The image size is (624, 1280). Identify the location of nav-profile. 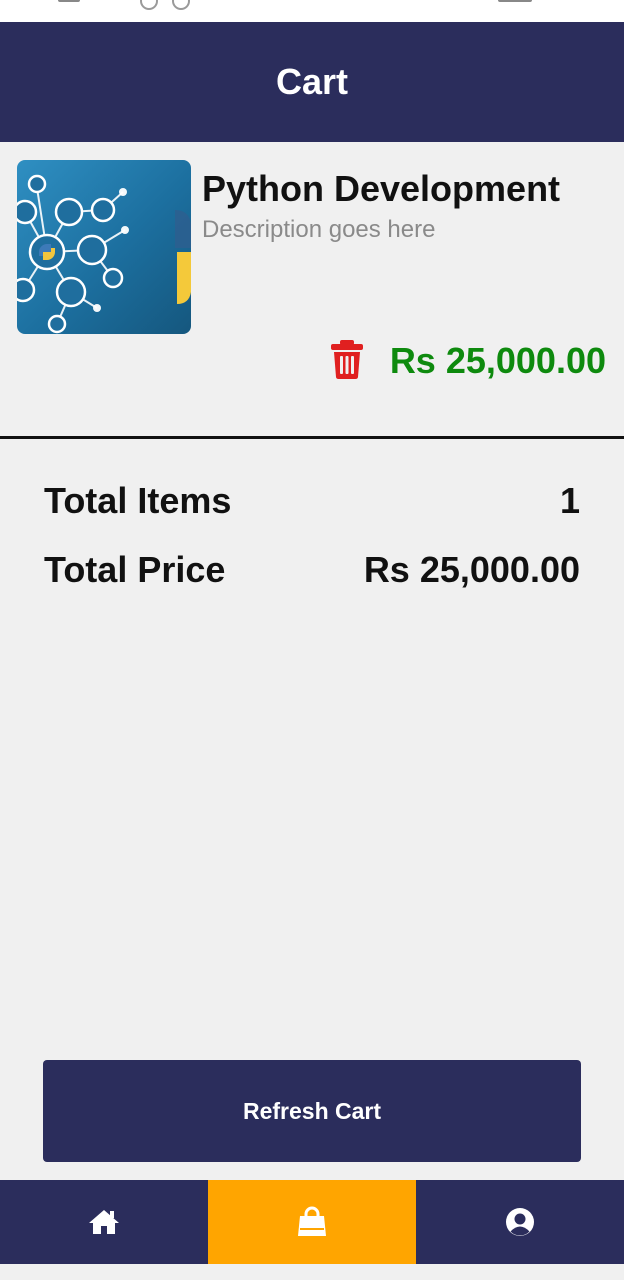
(520, 1222).